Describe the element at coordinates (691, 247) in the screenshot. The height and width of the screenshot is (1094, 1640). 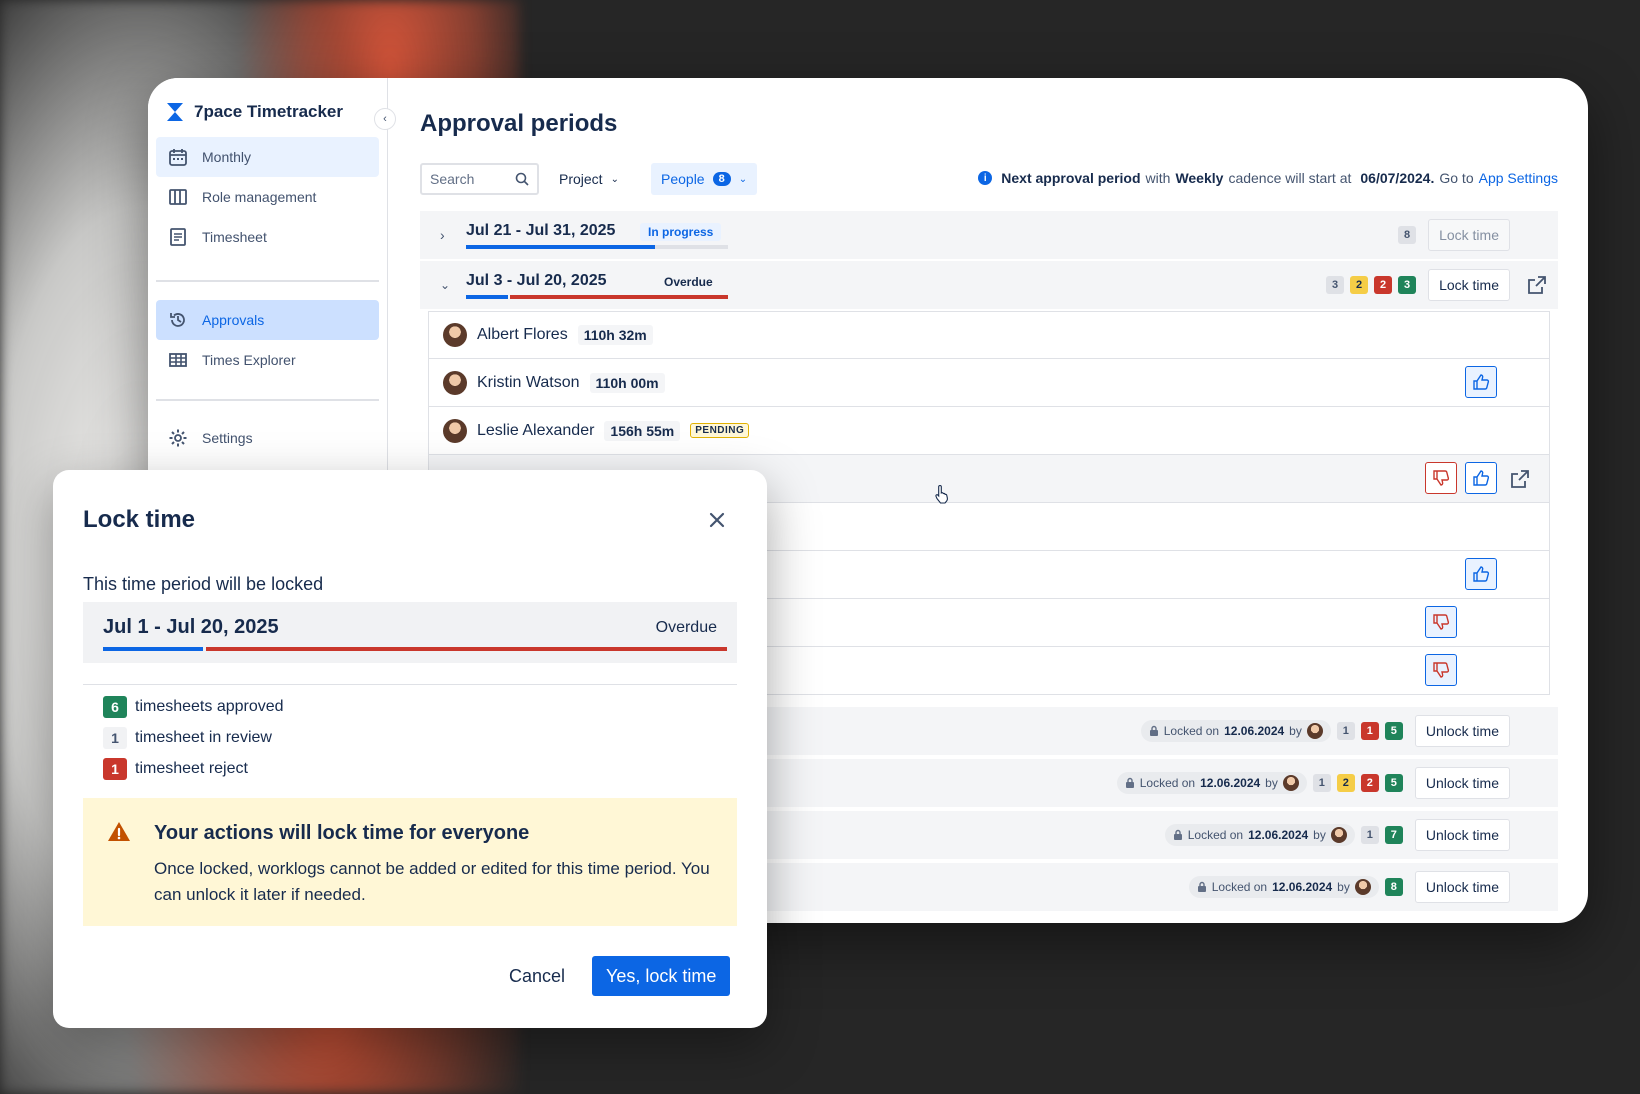
I see `progress-remaining` at that location.